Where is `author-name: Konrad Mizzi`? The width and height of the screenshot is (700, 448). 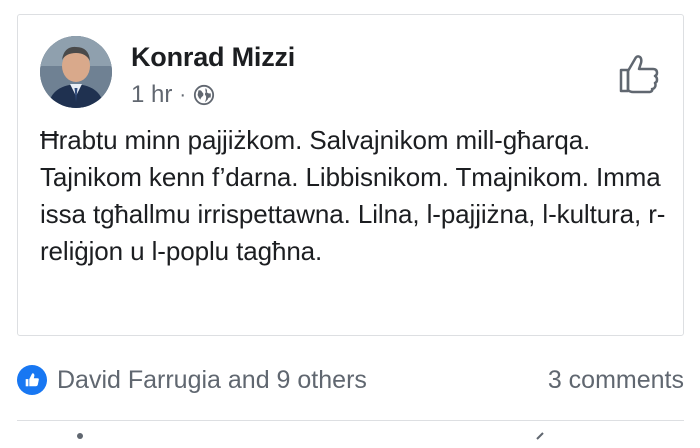 author-name: Konrad Mizzi is located at coordinates (213, 57).